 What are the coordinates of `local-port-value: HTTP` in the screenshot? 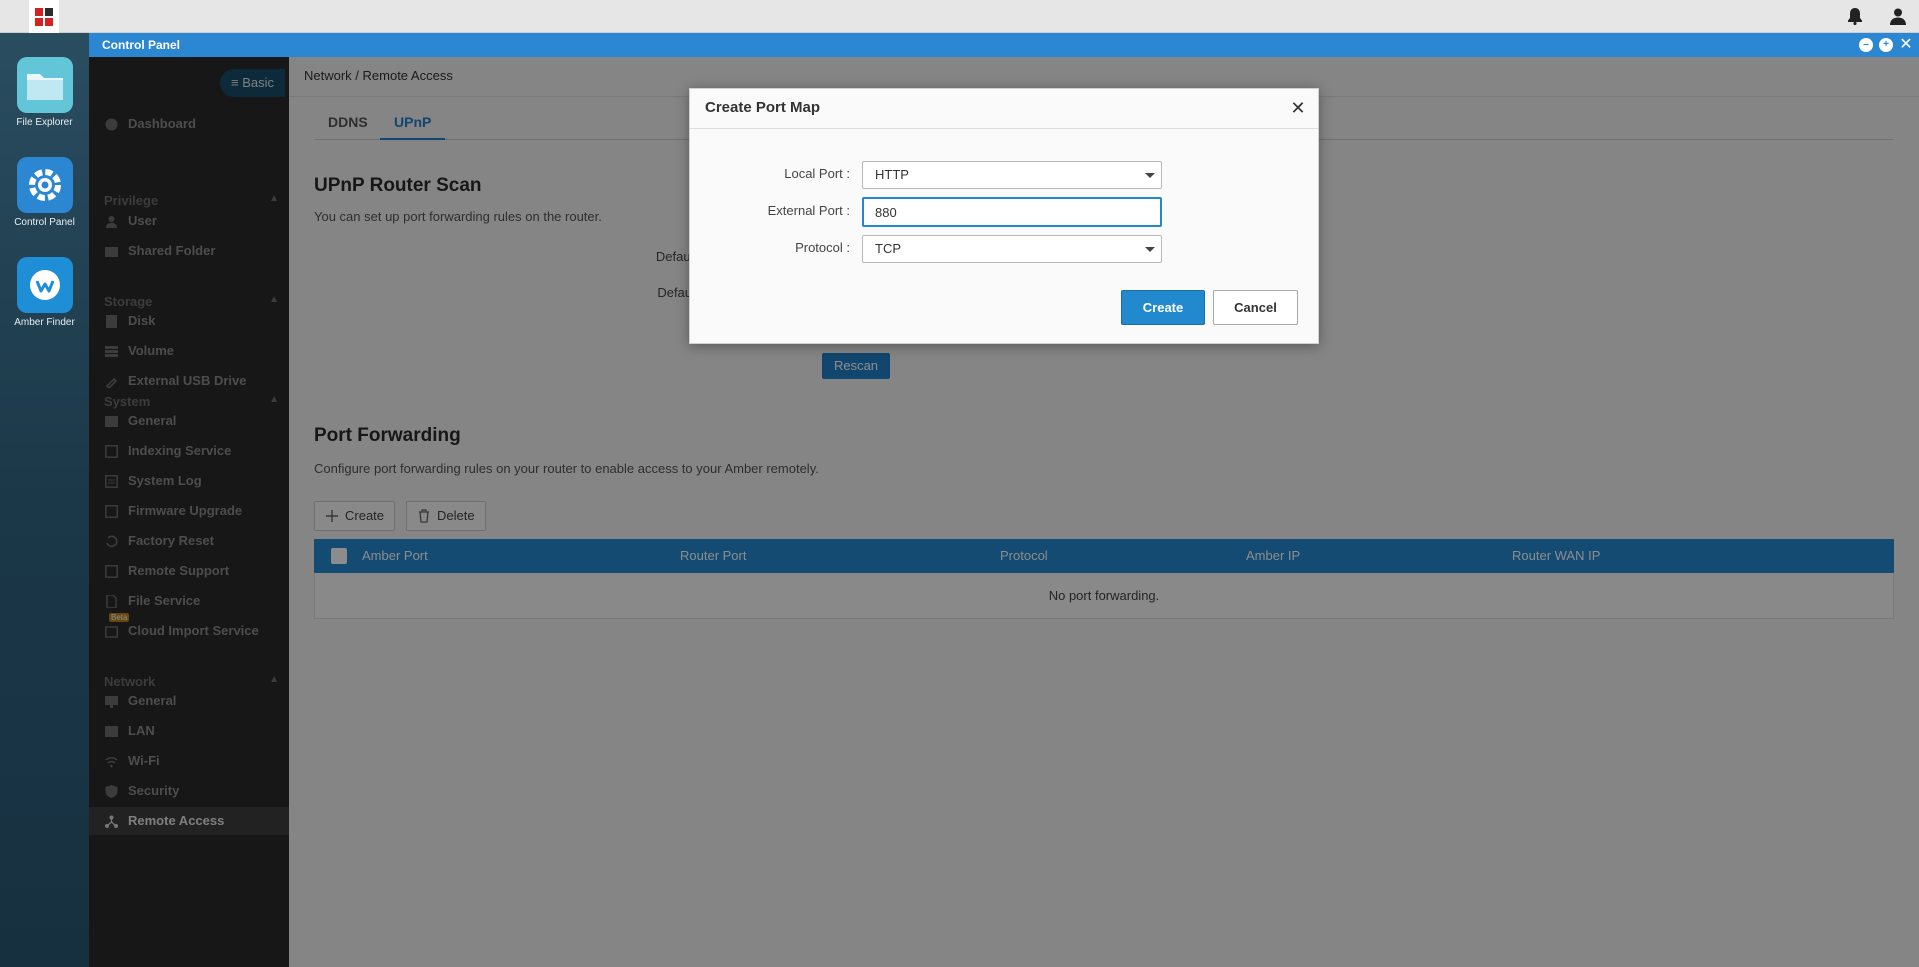 It's located at (892, 174).